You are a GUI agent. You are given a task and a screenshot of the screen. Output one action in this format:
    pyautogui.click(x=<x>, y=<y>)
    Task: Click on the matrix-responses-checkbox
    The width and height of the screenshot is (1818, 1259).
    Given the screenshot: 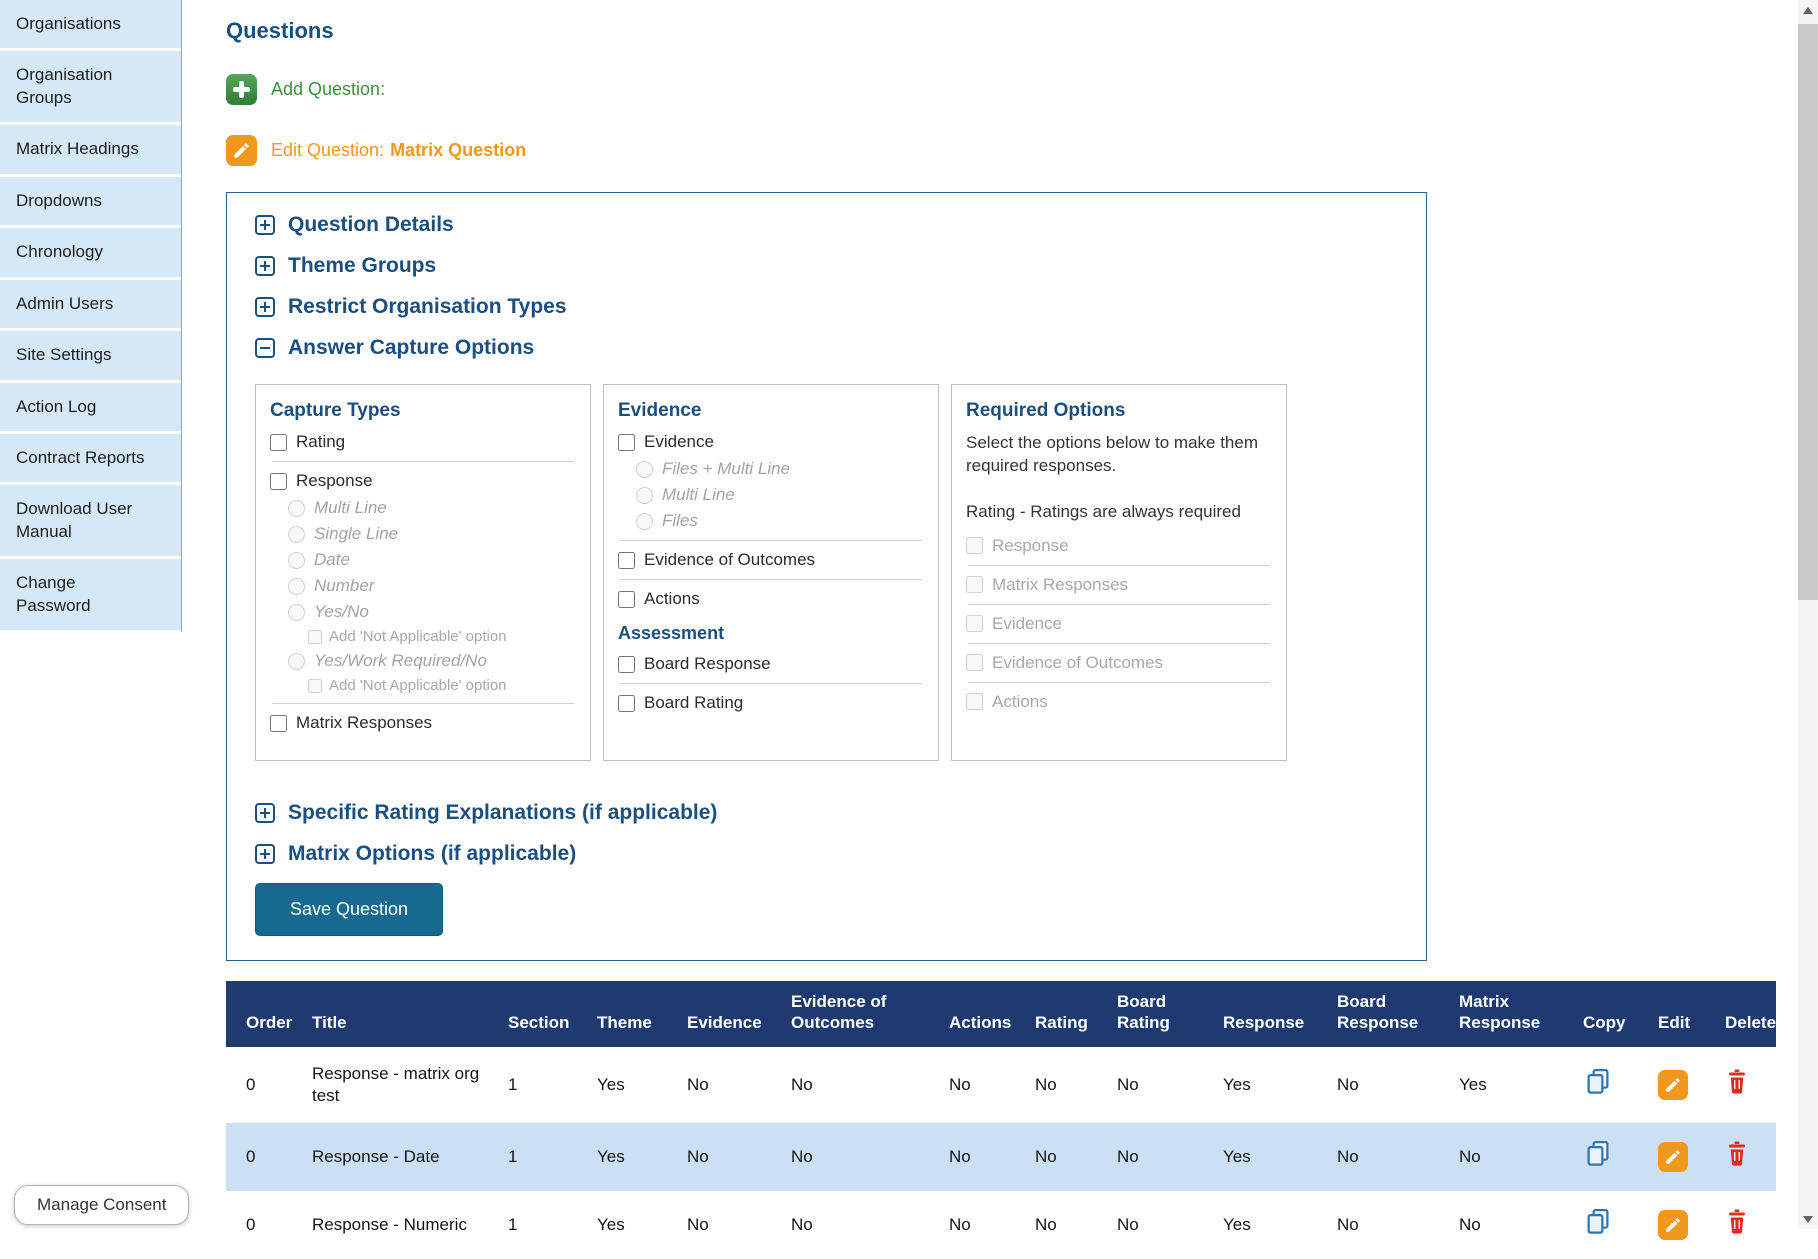 What is the action you would take?
    pyautogui.click(x=278, y=723)
    